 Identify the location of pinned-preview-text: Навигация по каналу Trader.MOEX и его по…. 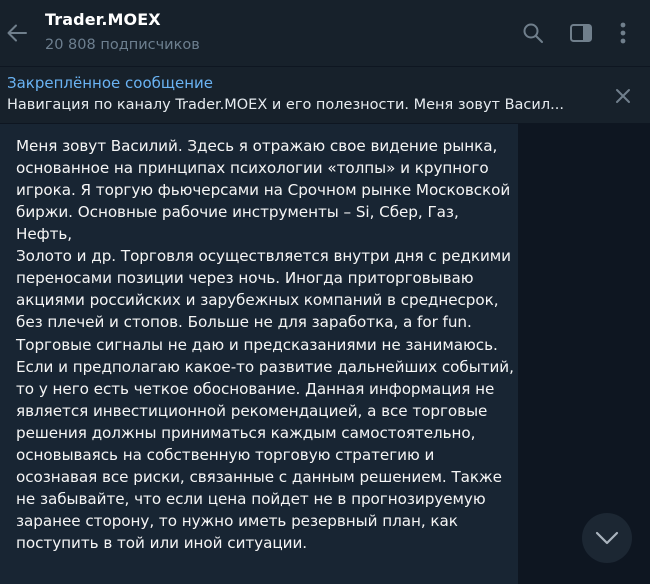
(285, 105).